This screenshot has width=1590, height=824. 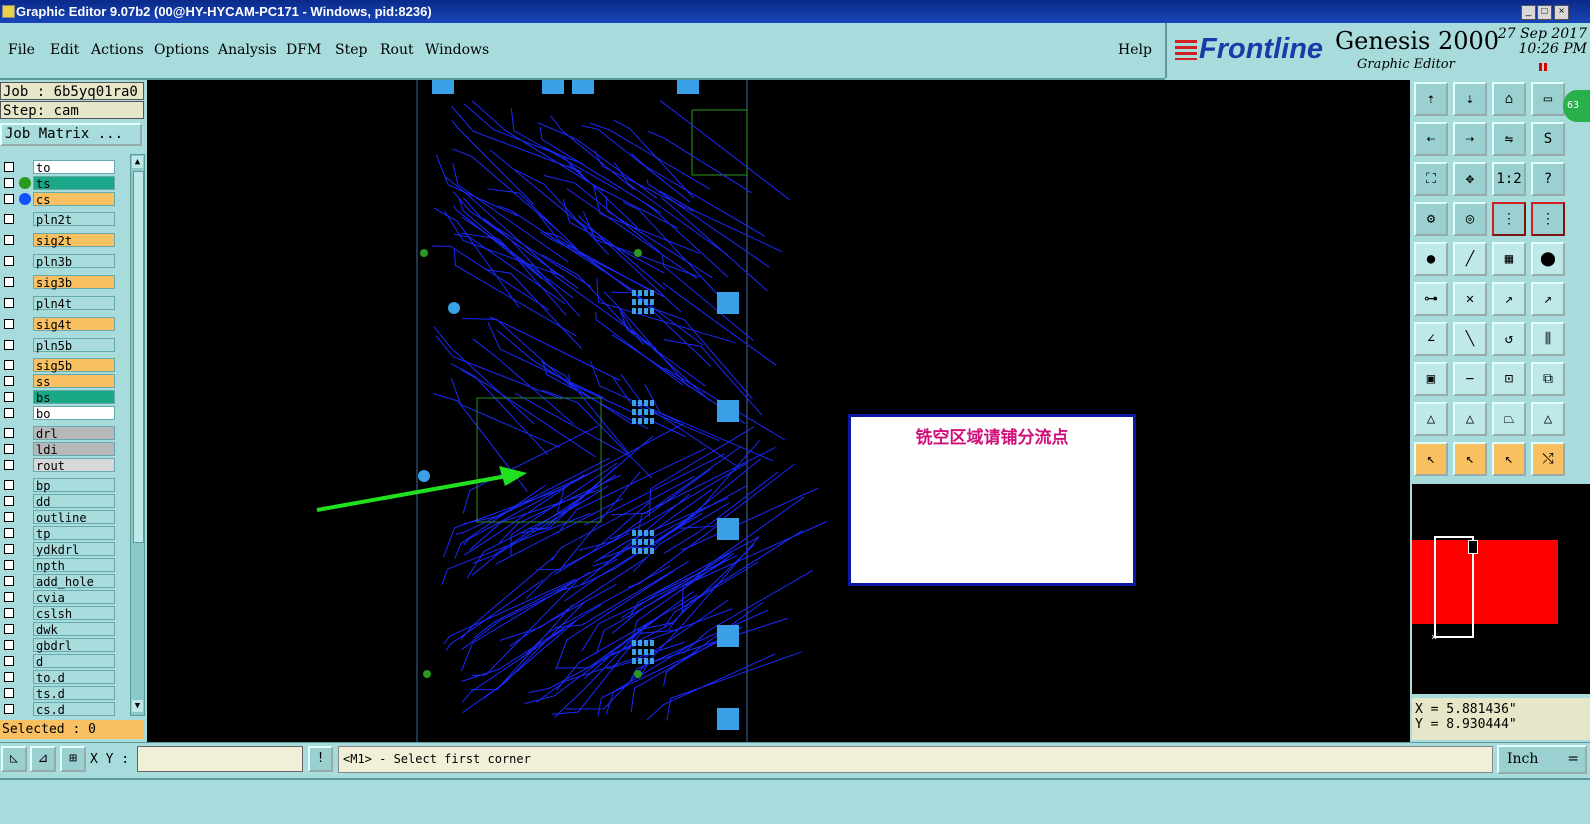 I want to click on layer-row: dd, so click(x=59, y=501).